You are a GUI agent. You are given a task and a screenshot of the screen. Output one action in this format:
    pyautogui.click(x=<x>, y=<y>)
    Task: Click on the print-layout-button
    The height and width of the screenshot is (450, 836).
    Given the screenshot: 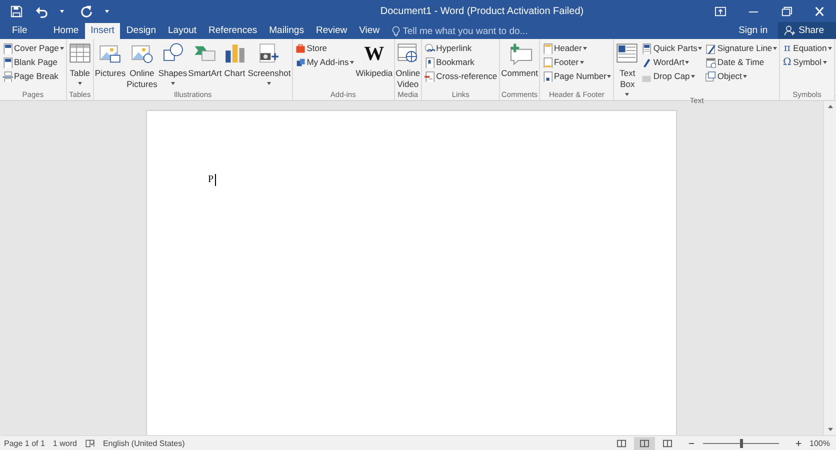 What is the action you would take?
    pyautogui.click(x=644, y=443)
    